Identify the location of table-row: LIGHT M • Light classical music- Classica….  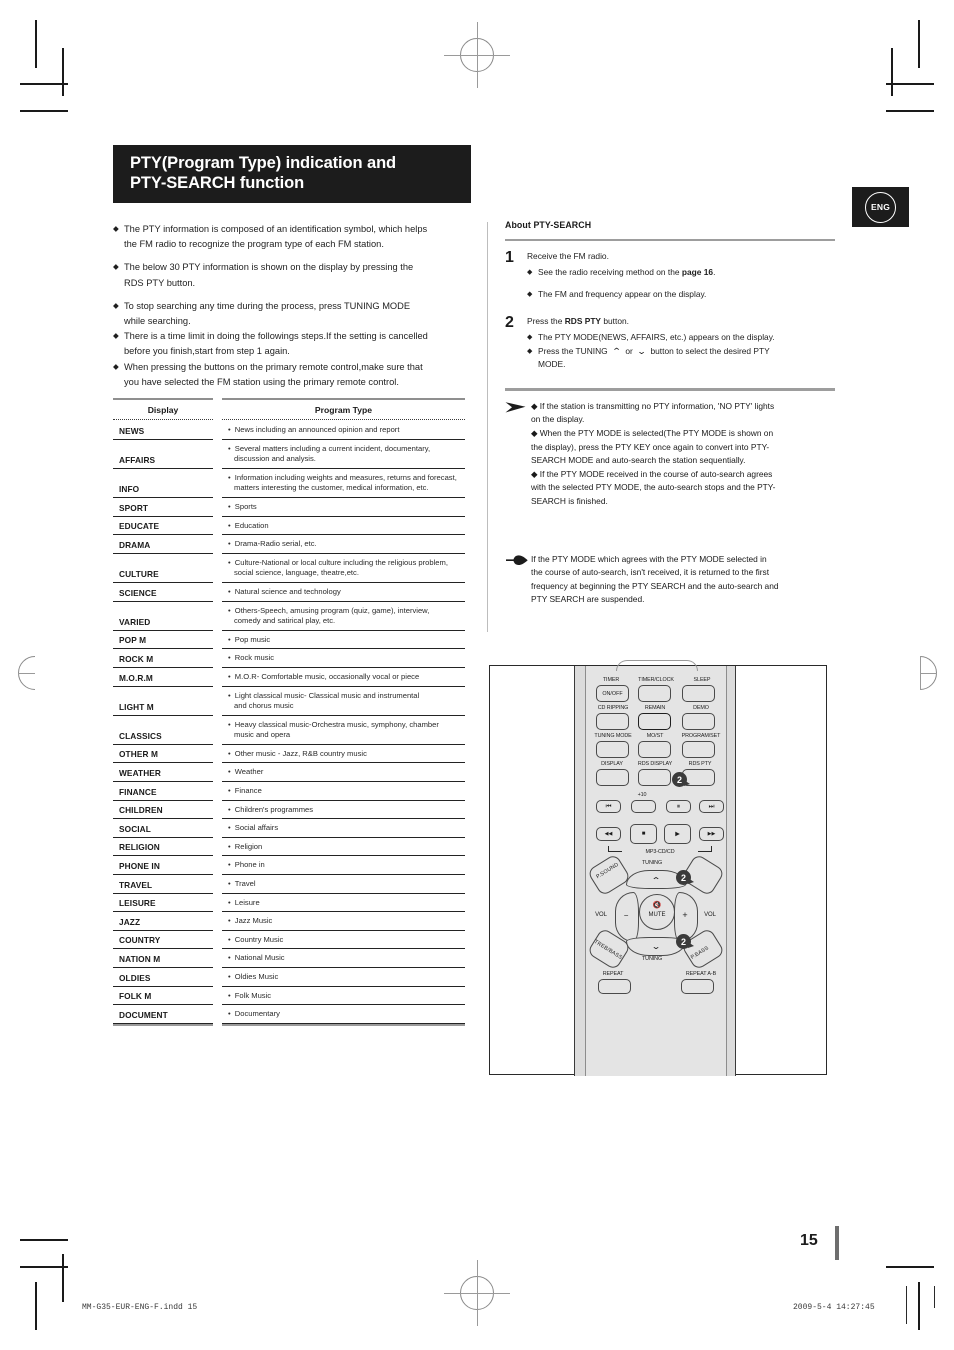
(289, 701).